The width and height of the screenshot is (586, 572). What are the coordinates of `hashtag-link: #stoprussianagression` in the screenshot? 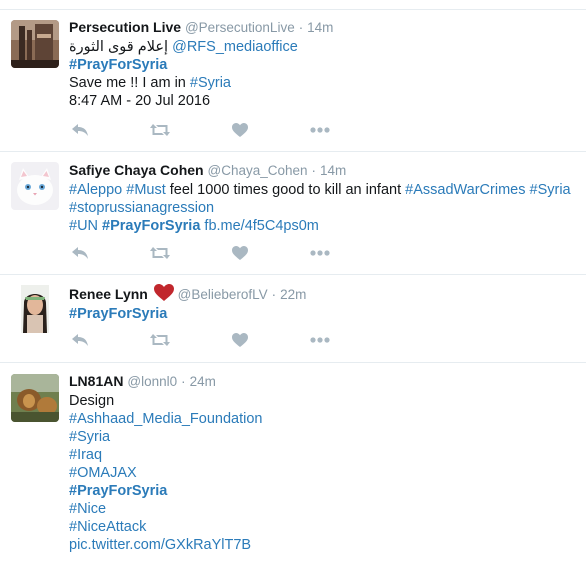 It's located at (141, 208).